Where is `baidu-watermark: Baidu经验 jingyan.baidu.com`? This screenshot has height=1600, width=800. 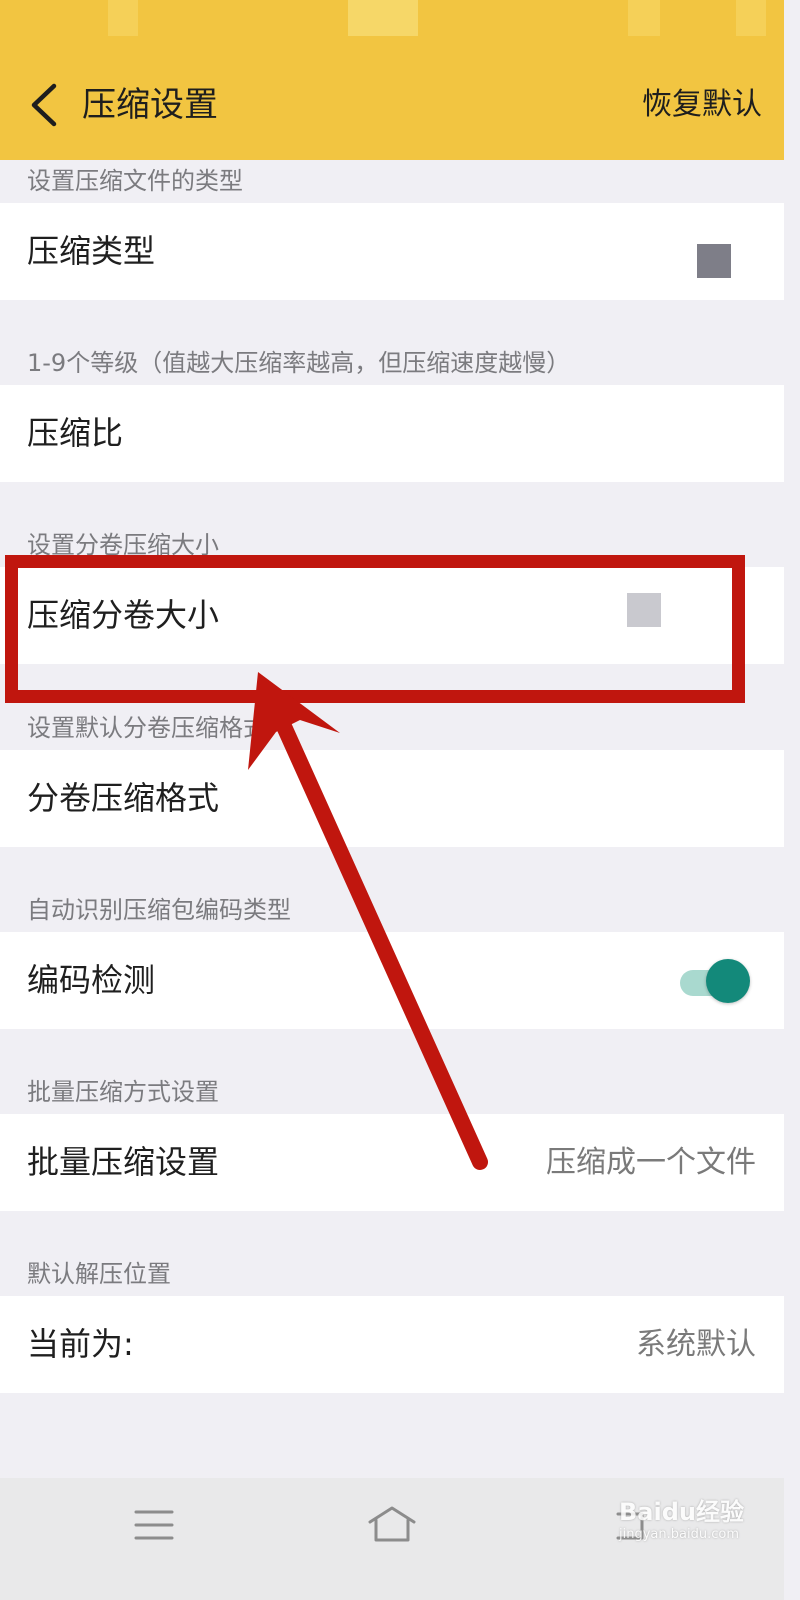
baidu-watermark: Baidu经验 jingyan.baidu.com is located at coordinates (681, 1517).